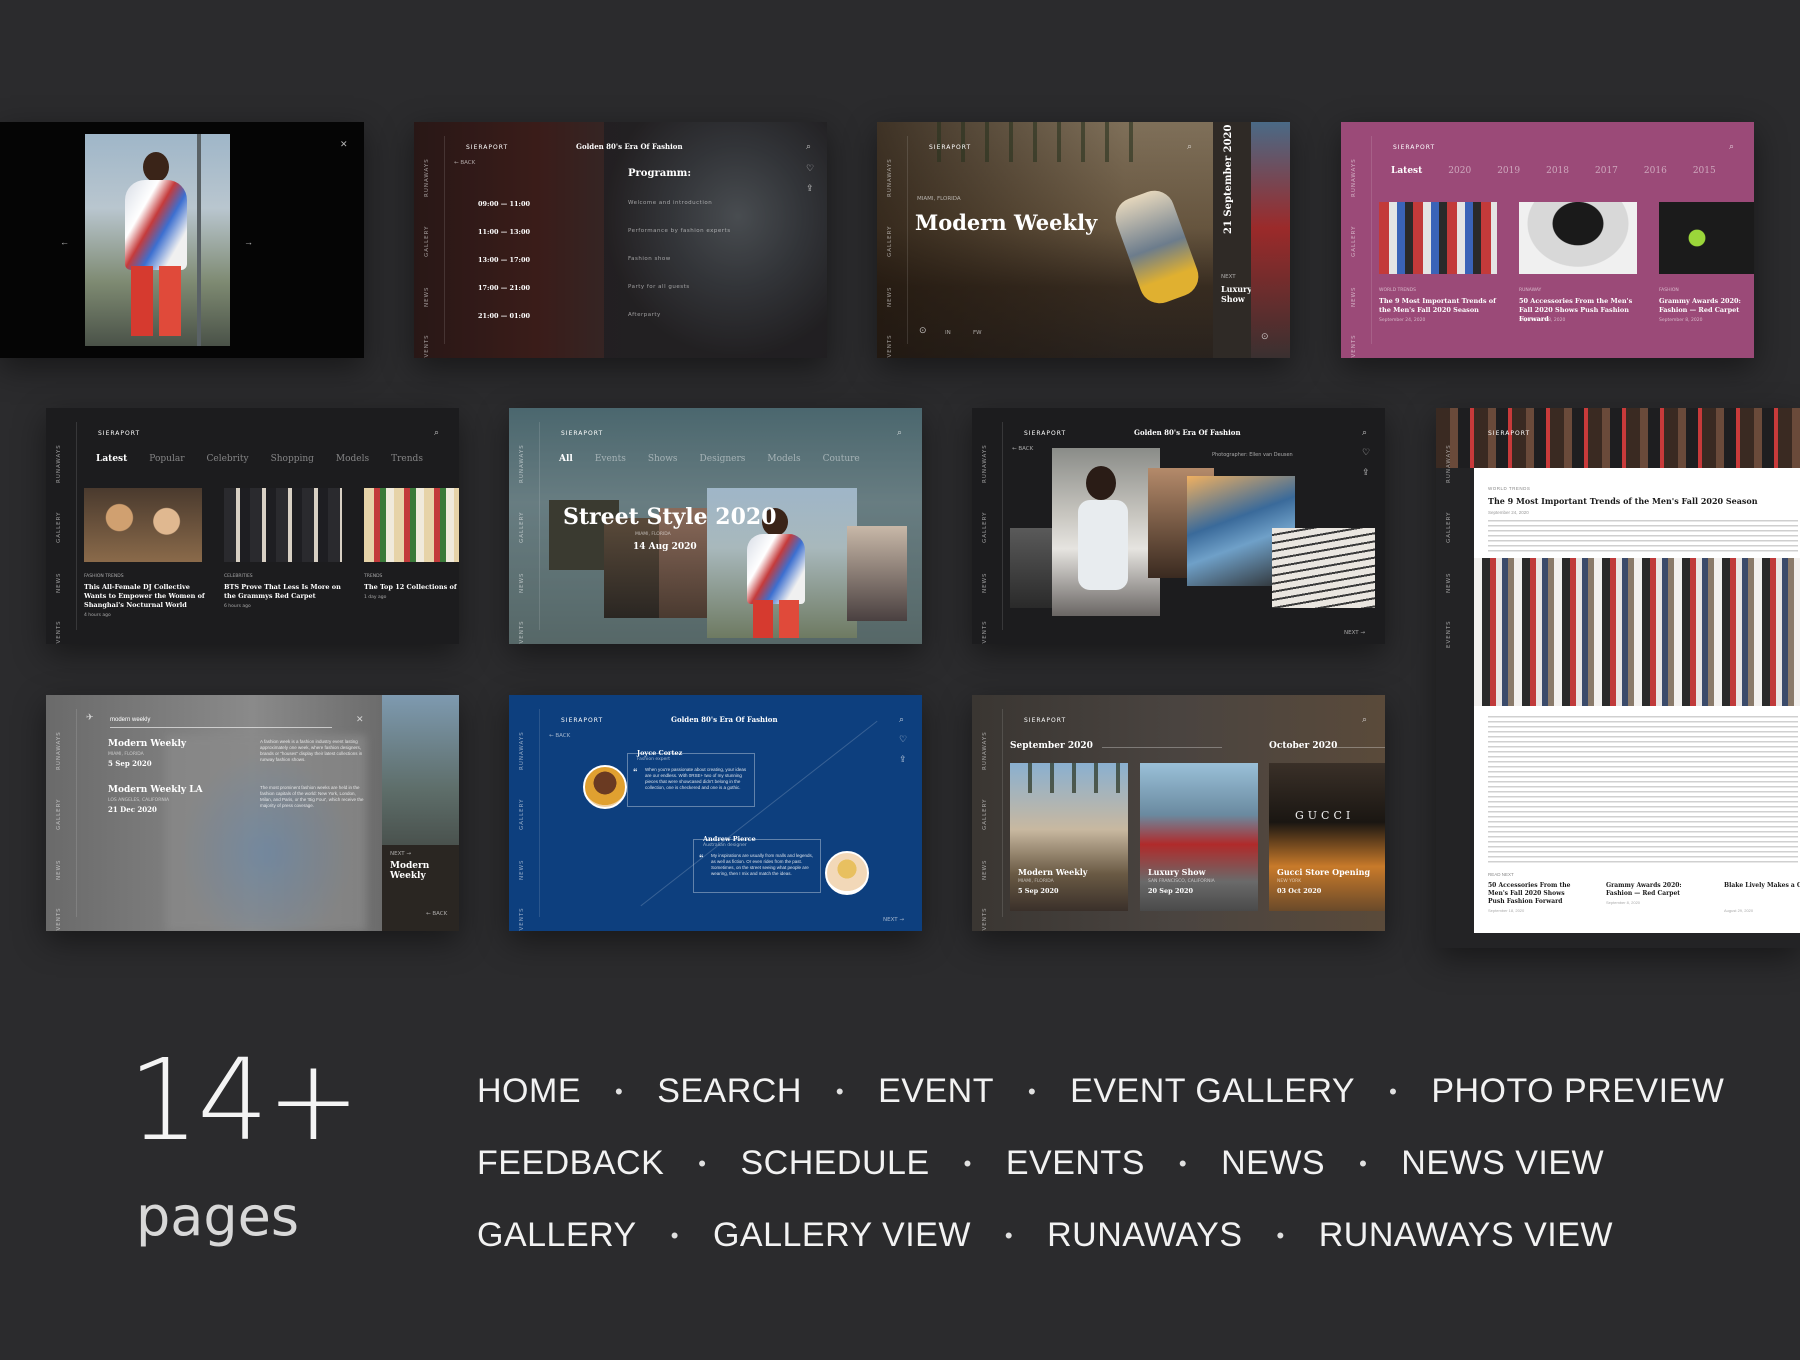  I want to click on pager-in: IN, so click(948, 333).